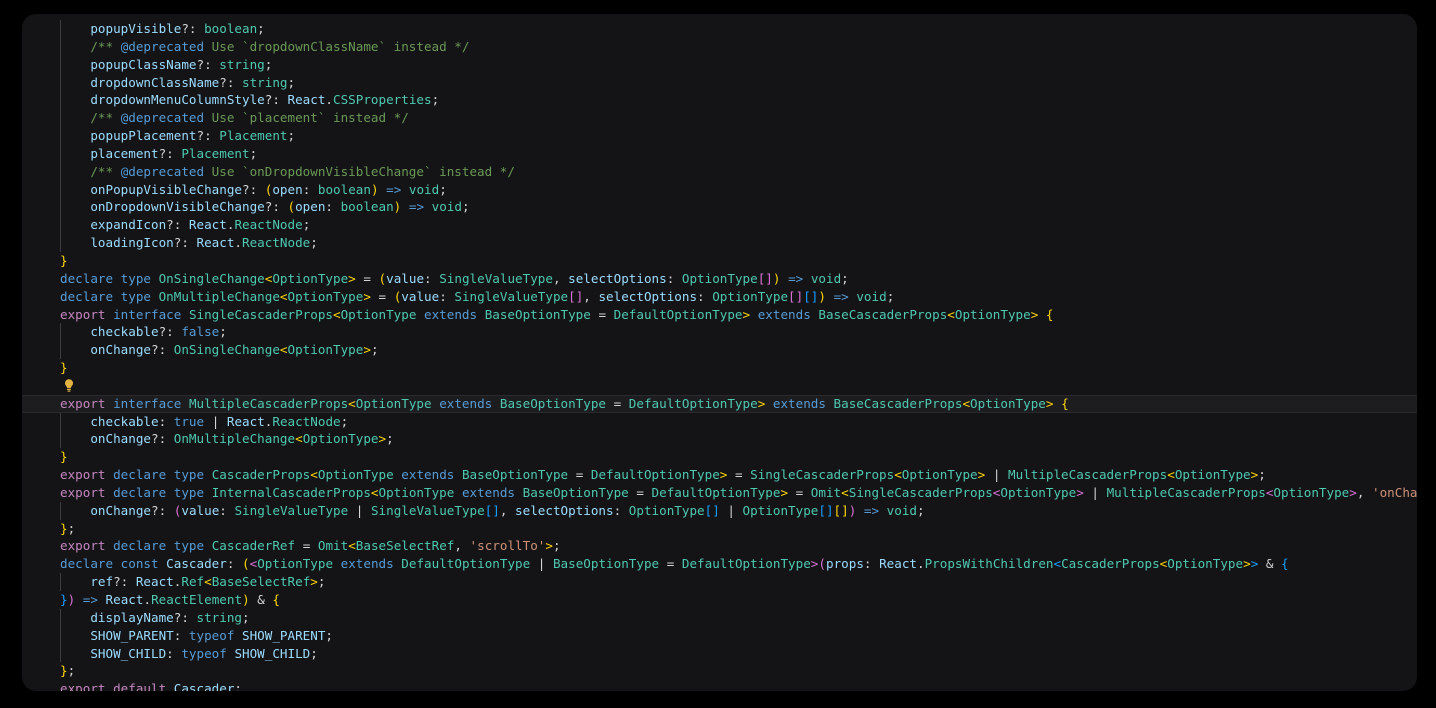  I want to click on token-bracket: >, so click(723, 475).